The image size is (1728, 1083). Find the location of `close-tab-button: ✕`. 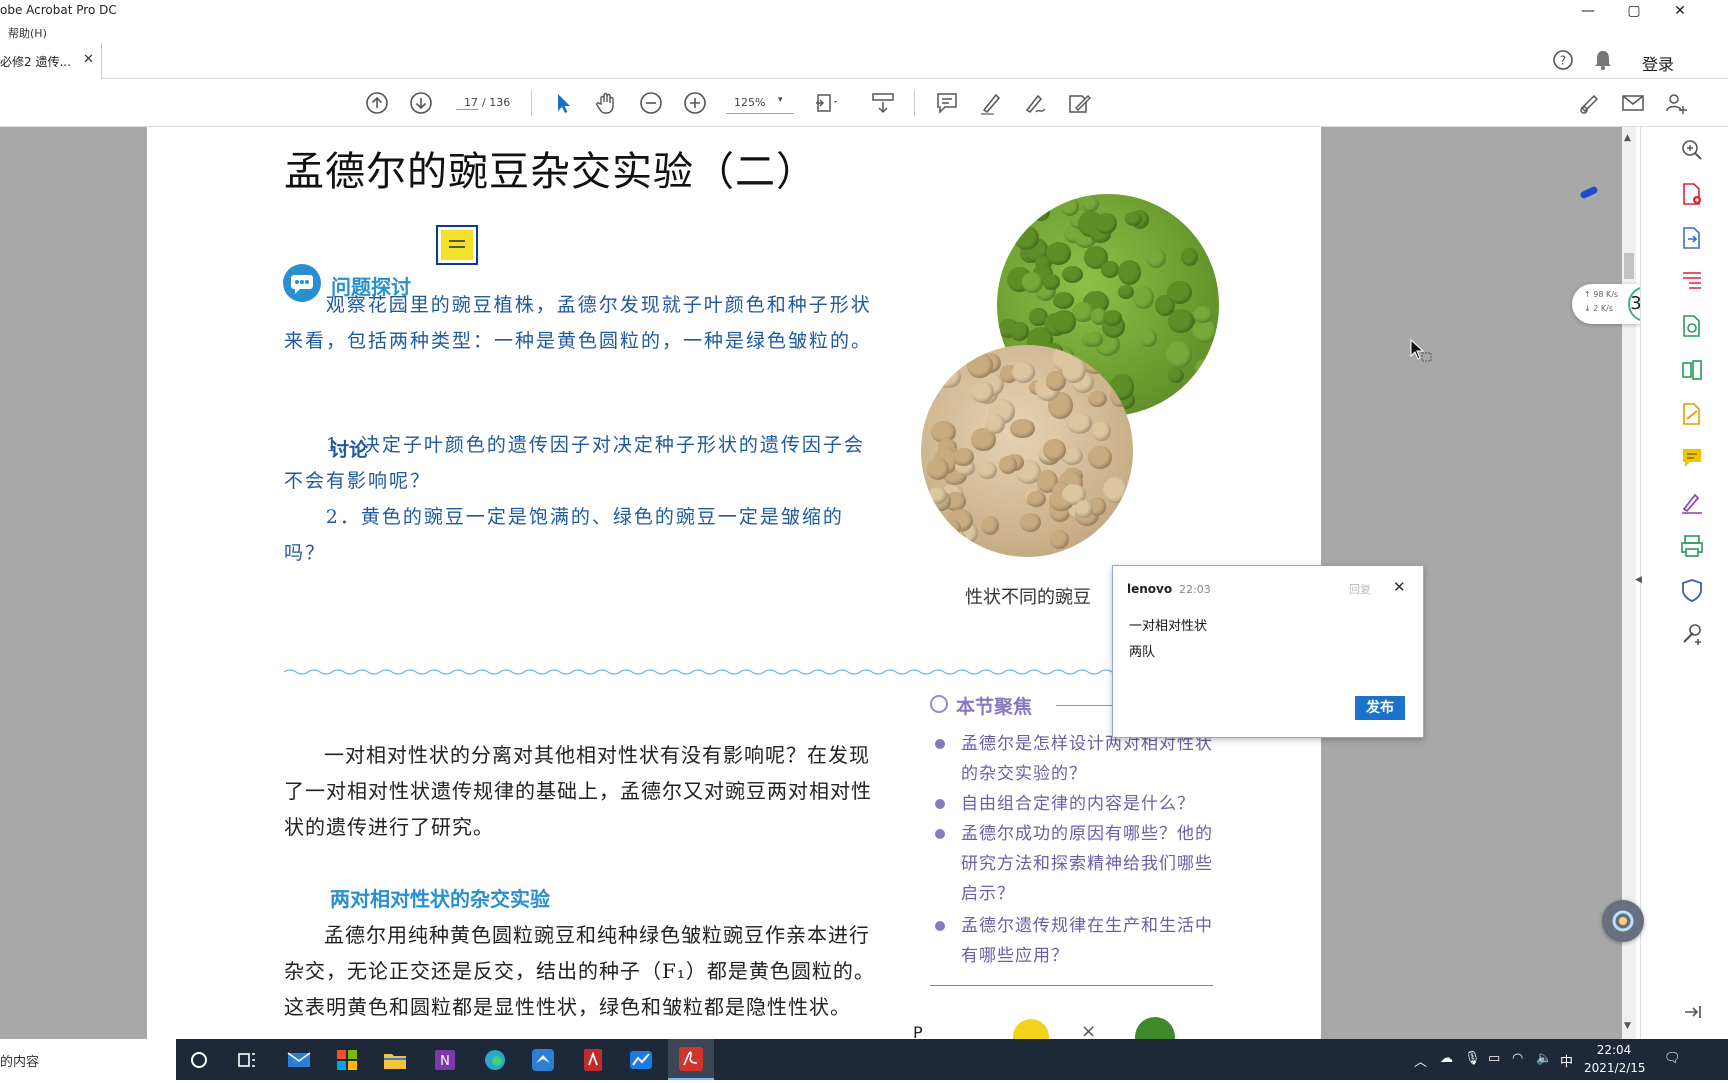

close-tab-button: ✕ is located at coordinates (88, 59).